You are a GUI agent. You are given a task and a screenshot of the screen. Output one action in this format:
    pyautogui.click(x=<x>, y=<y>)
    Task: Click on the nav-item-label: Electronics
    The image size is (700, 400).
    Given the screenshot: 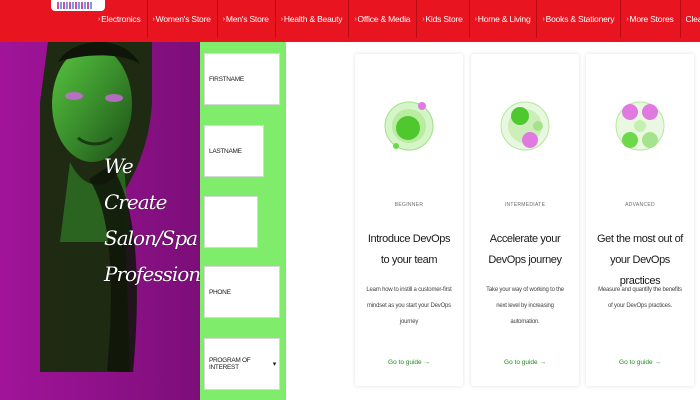 What is the action you would take?
    pyautogui.click(x=121, y=19)
    